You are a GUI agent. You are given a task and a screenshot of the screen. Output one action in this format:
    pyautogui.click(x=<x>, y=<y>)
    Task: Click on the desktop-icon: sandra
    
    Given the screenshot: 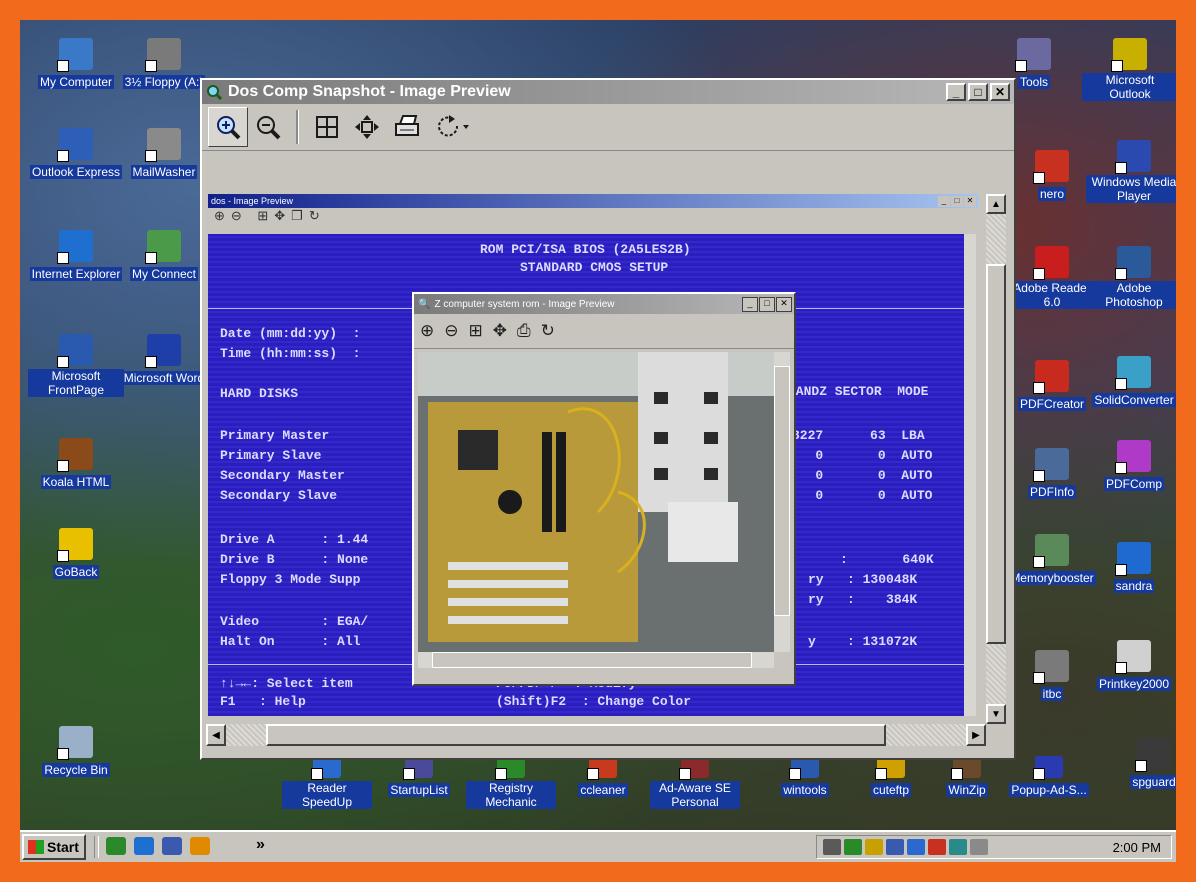 What is the action you would take?
    pyautogui.click(x=1131, y=568)
    